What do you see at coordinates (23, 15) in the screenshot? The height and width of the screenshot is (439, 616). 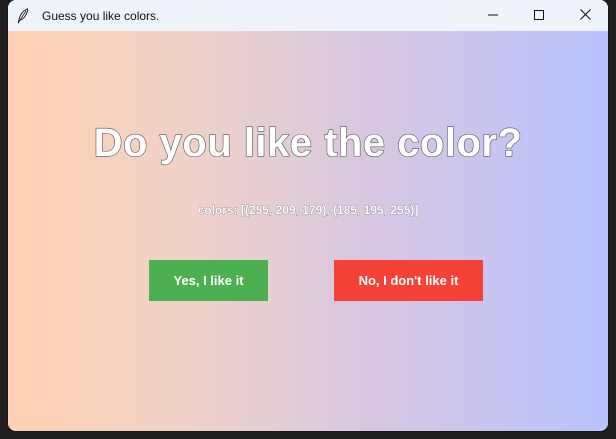 I see `feather-icon` at bounding box center [23, 15].